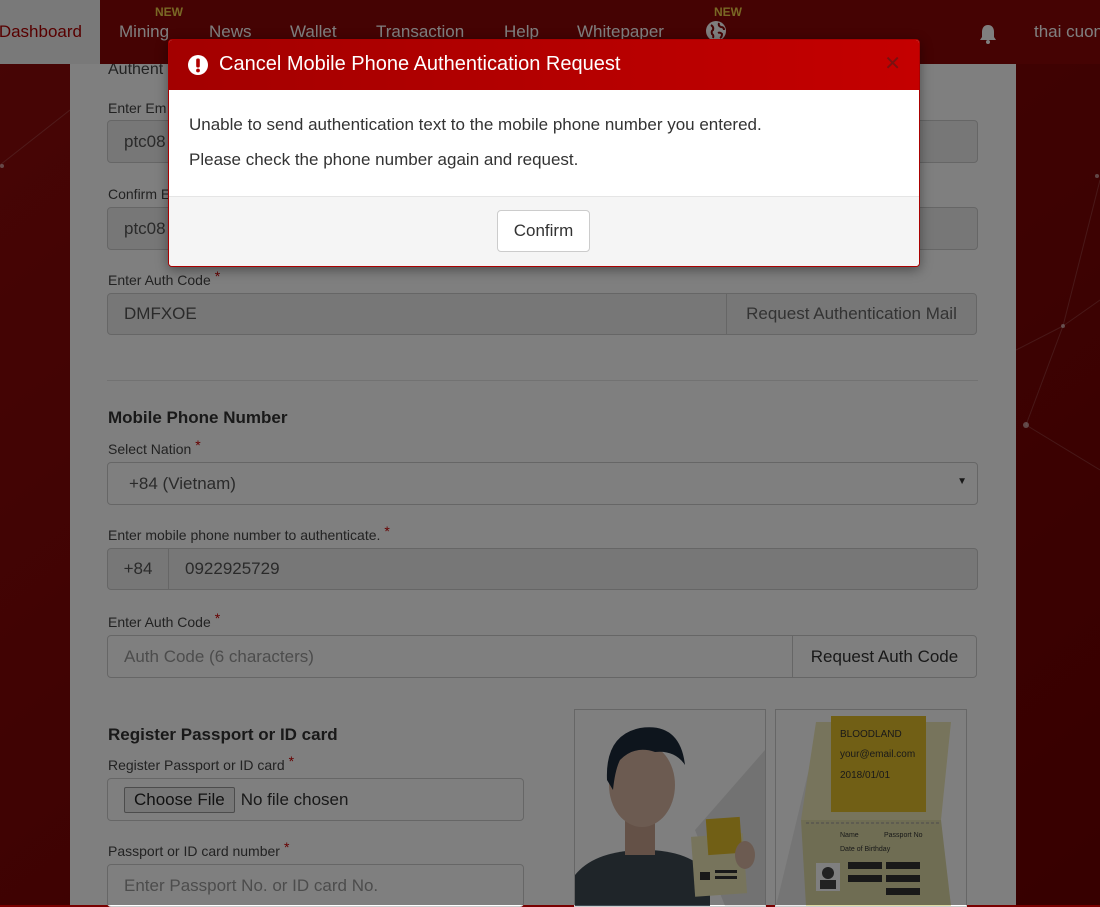 This screenshot has height=907, width=1100. I want to click on modal-footer: Confirm, so click(544, 231).